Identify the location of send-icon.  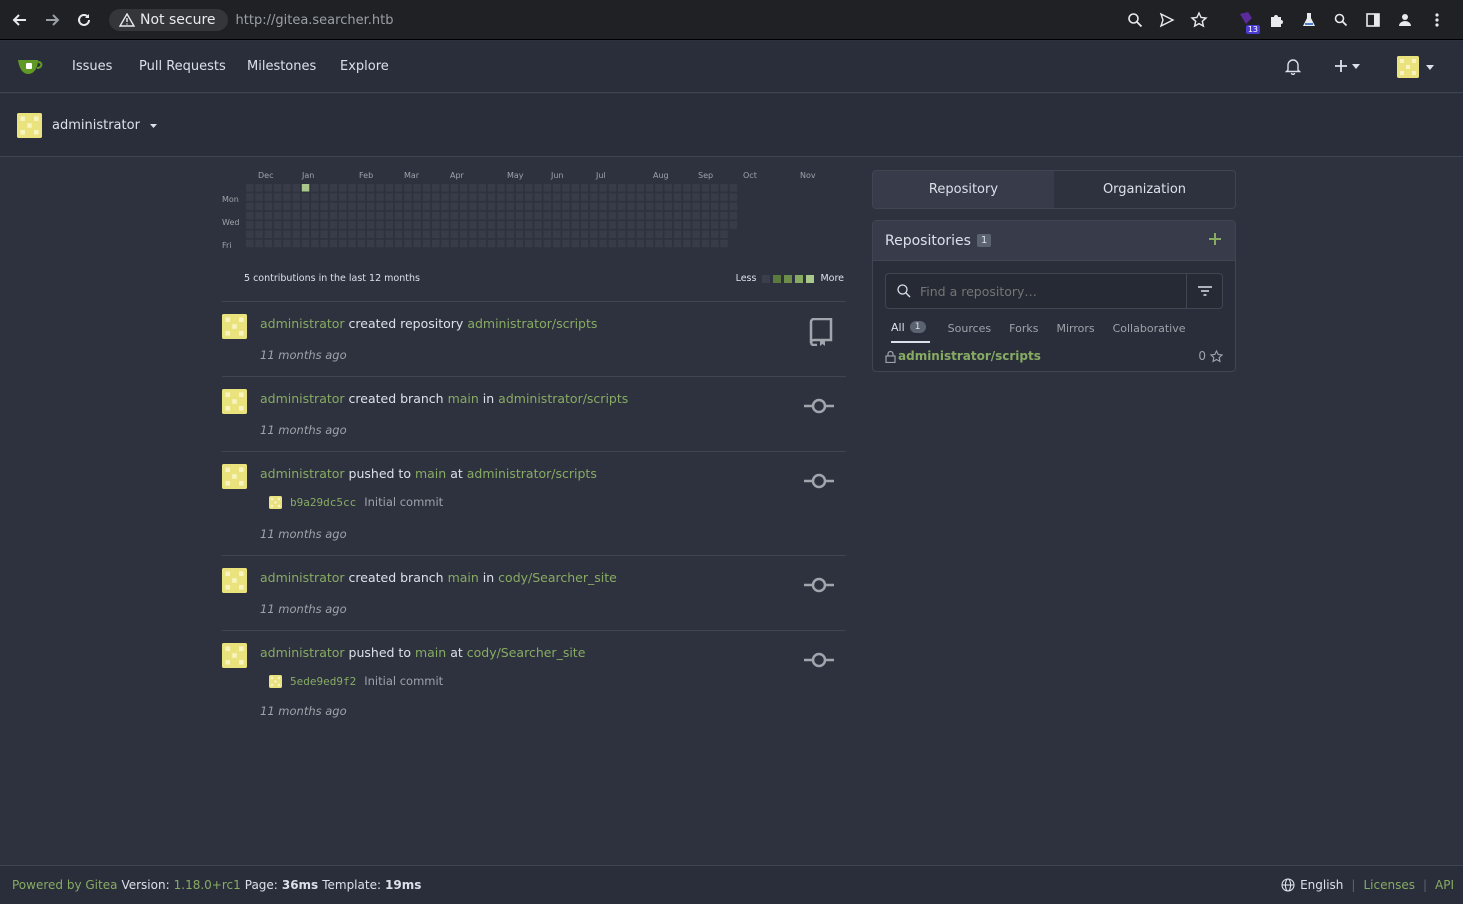
(1167, 20).